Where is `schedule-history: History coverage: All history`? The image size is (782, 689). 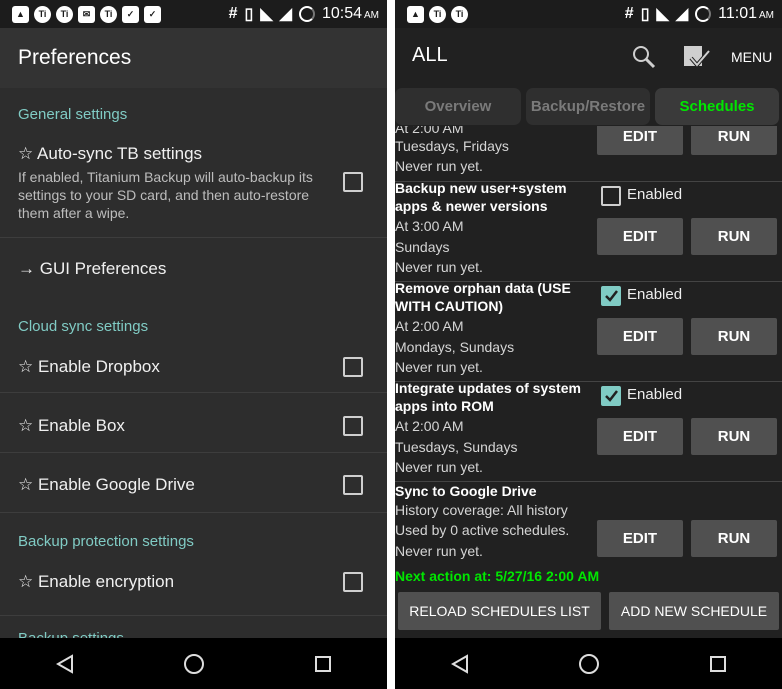
schedule-history: History coverage: All history is located at coordinates (481, 510).